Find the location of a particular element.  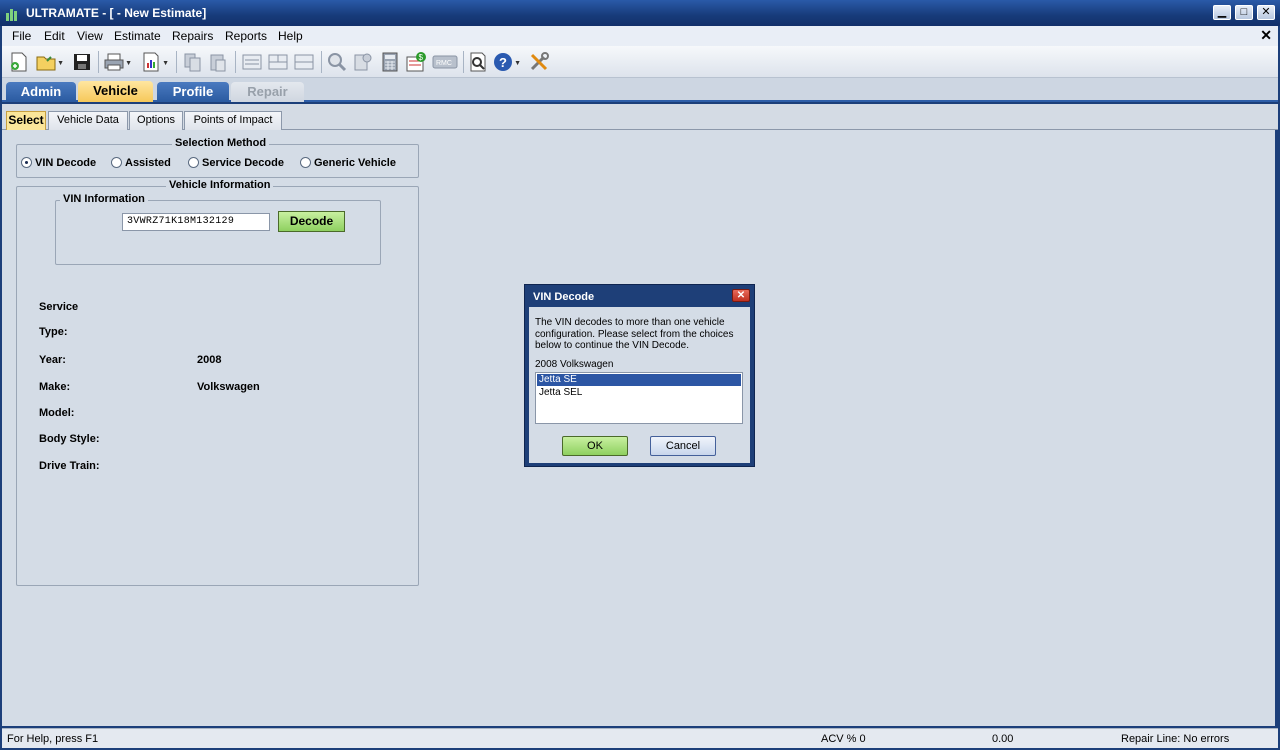

calculator-icon is located at coordinates (390, 62).